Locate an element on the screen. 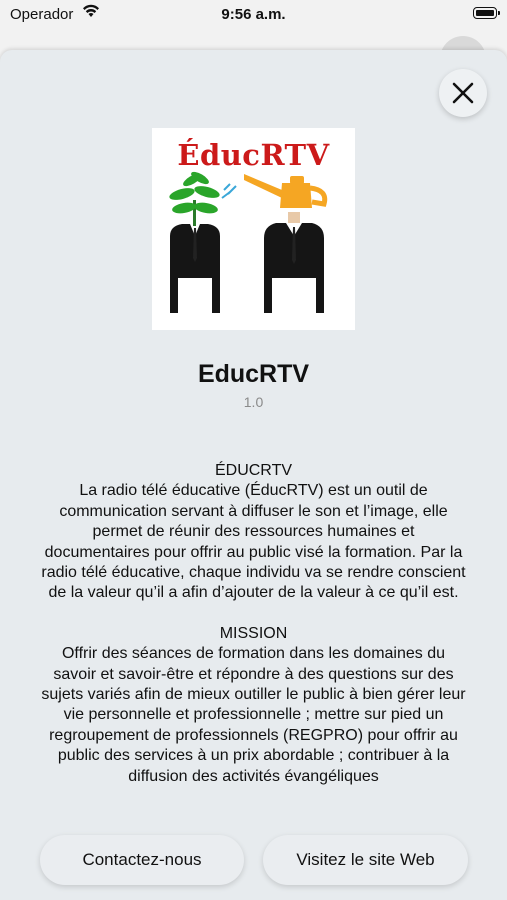 The height and width of the screenshot is (900, 507). app-name: EducRTV is located at coordinates (253, 374).